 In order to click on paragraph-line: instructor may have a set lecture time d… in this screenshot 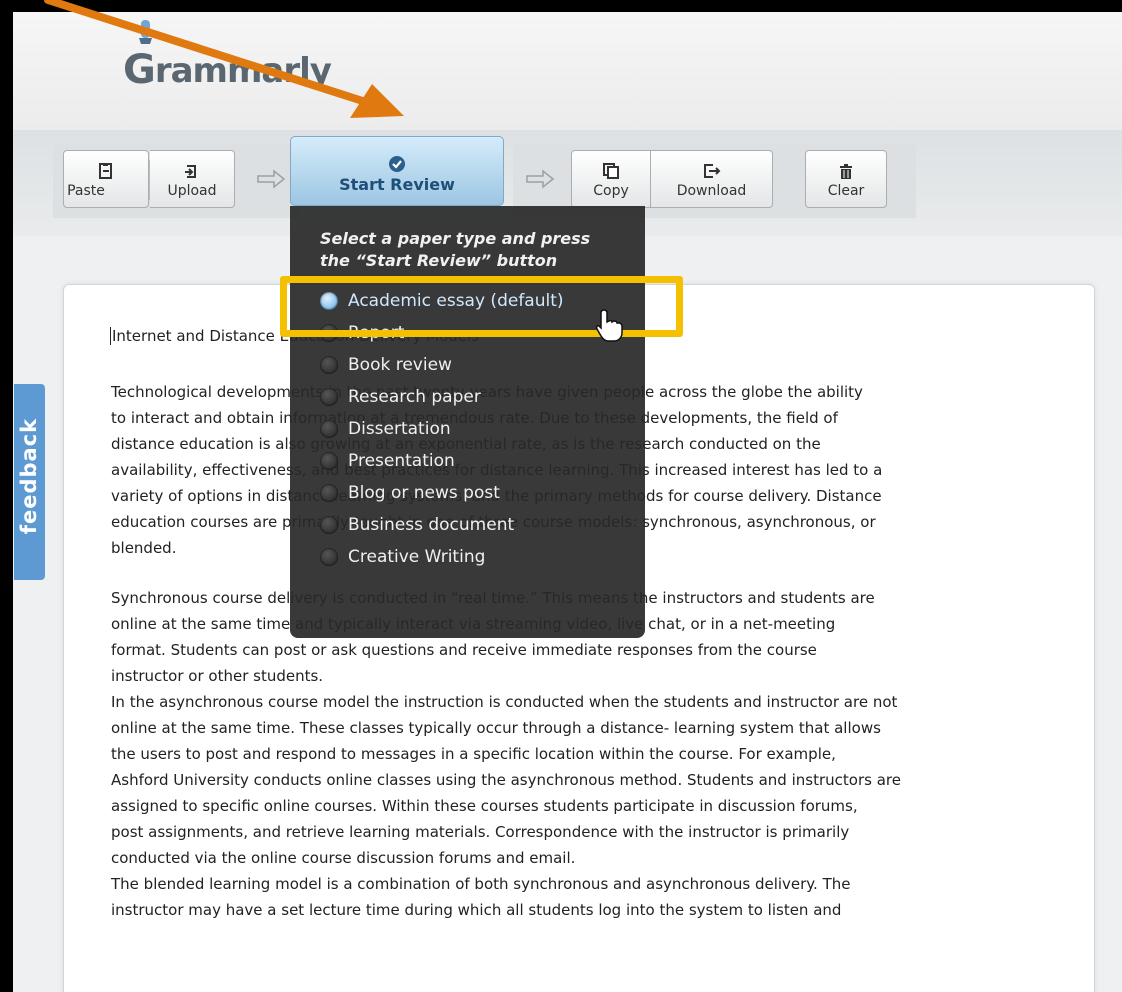, I will do `click(476, 910)`.